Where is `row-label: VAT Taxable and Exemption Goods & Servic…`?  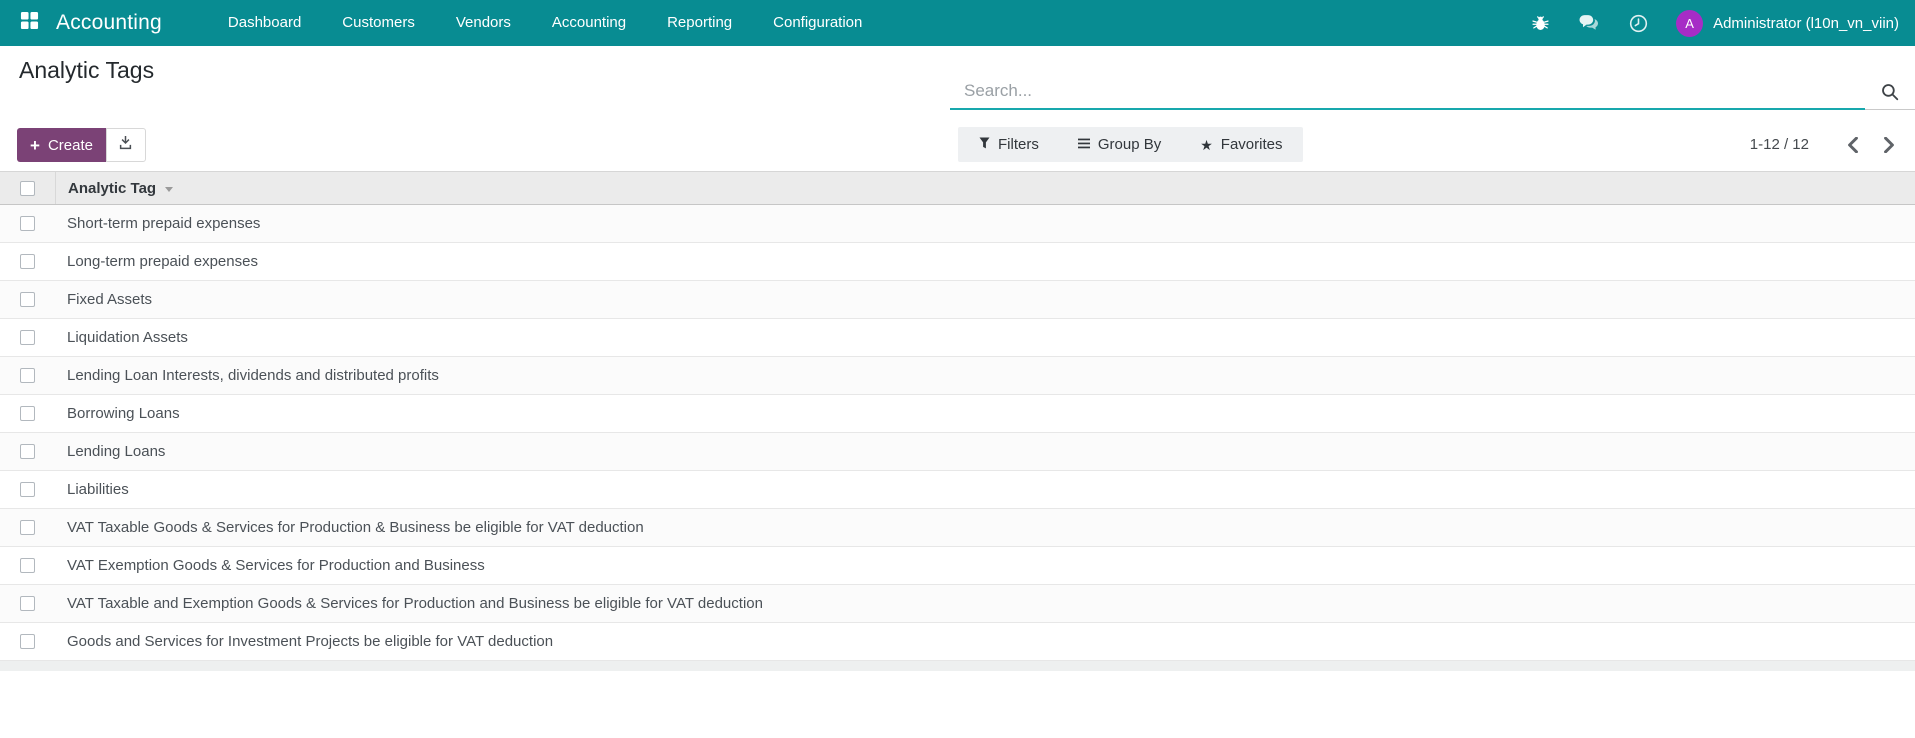
row-label: VAT Taxable and Exemption Goods & Servic… is located at coordinates (415, 603).